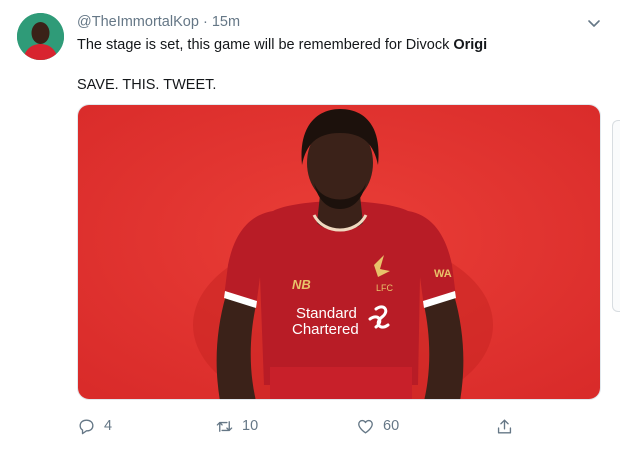 The height and width of the screenshot is (449, 620). What do you see at coordinates (301, 284) in the screenshot?
I see `kit-brand-logo: NB` at bounding box center [301, 284].